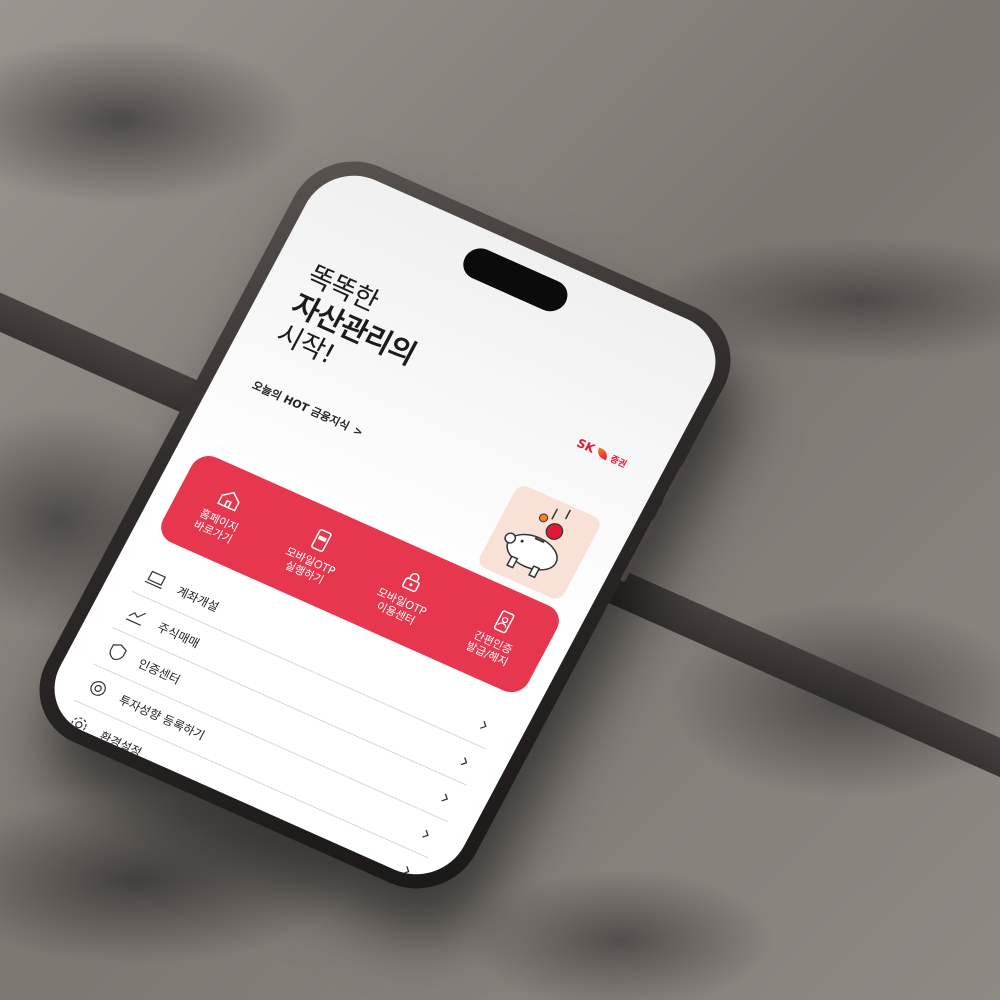 This screenshot has width=1000, height=1000. What do you see at coordinates (300, 405) in the screenshot?
I see `hot-knowledge-label: 오늘의 HOT 금융지식` at bounding box center [300, 405].